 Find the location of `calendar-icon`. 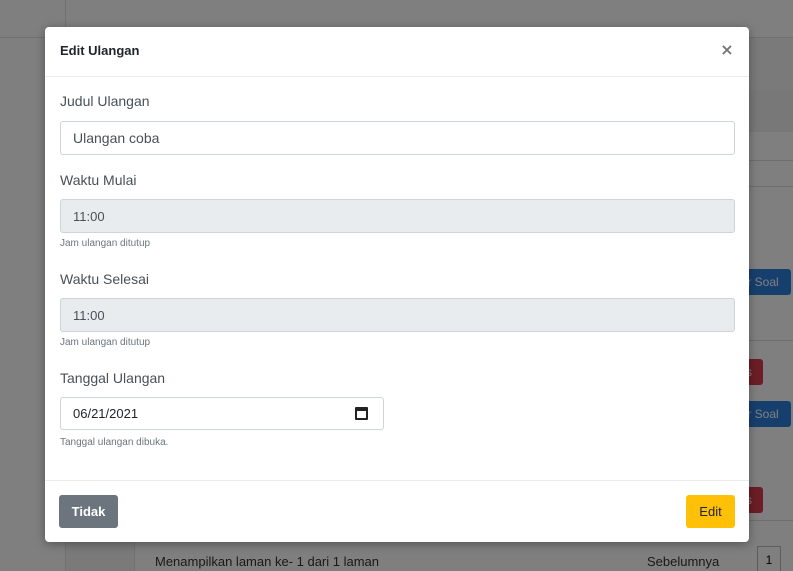

calendar-icon is located at coordinates (361, 413).